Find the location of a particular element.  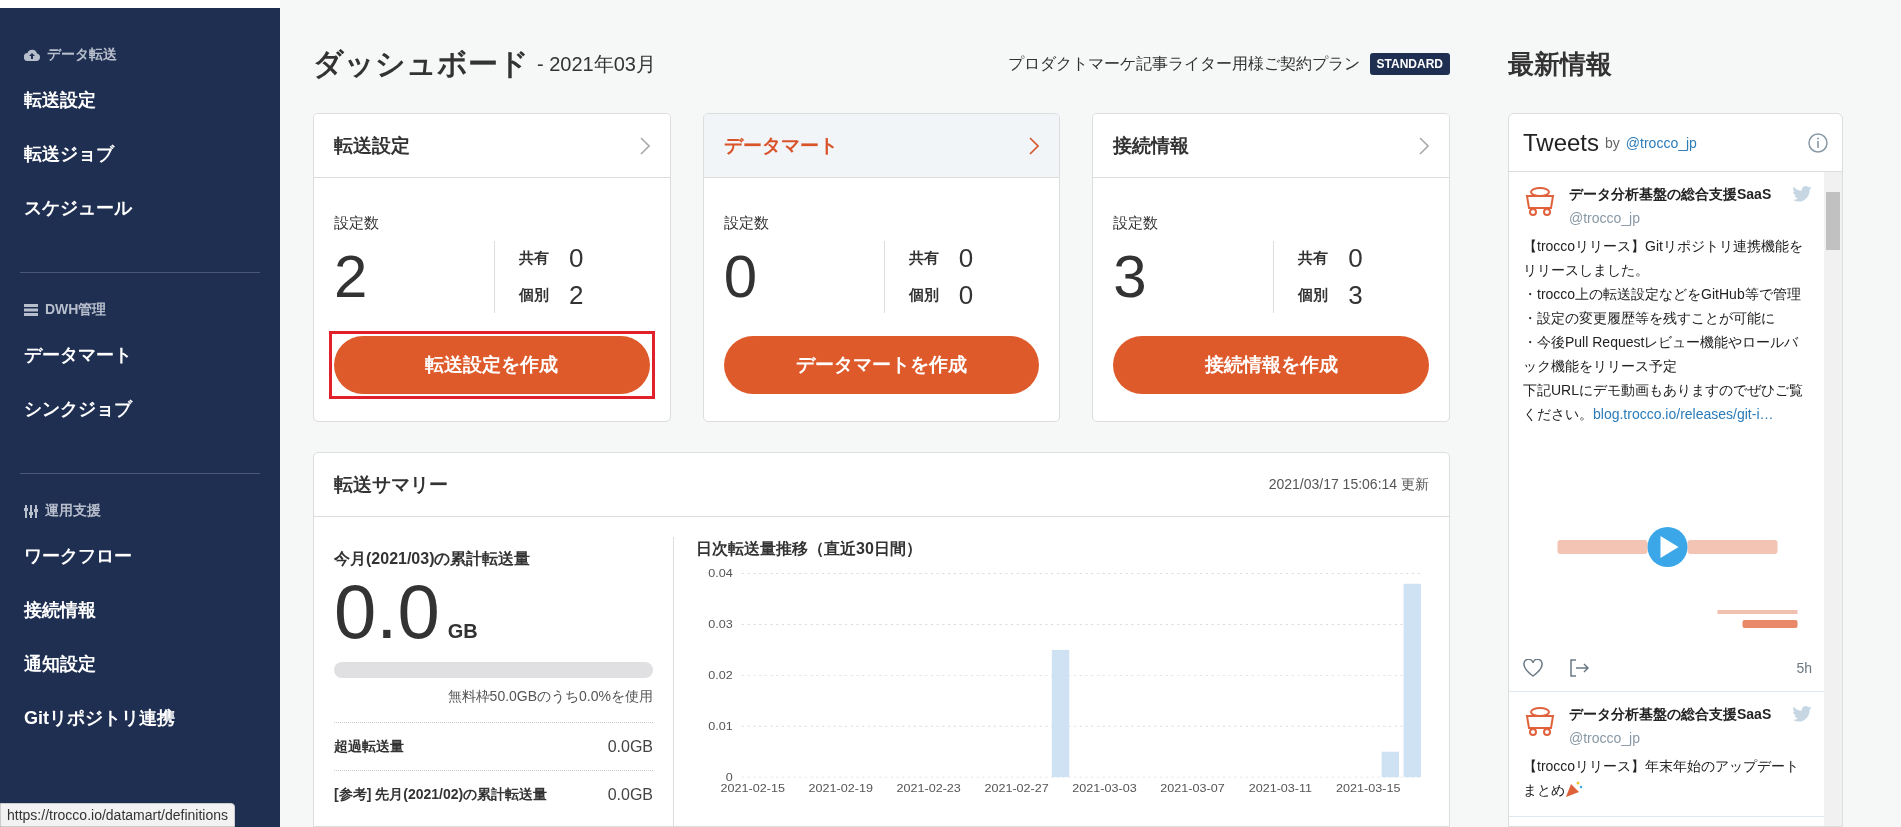

scrollbar is located at coordinates (1833, 499).